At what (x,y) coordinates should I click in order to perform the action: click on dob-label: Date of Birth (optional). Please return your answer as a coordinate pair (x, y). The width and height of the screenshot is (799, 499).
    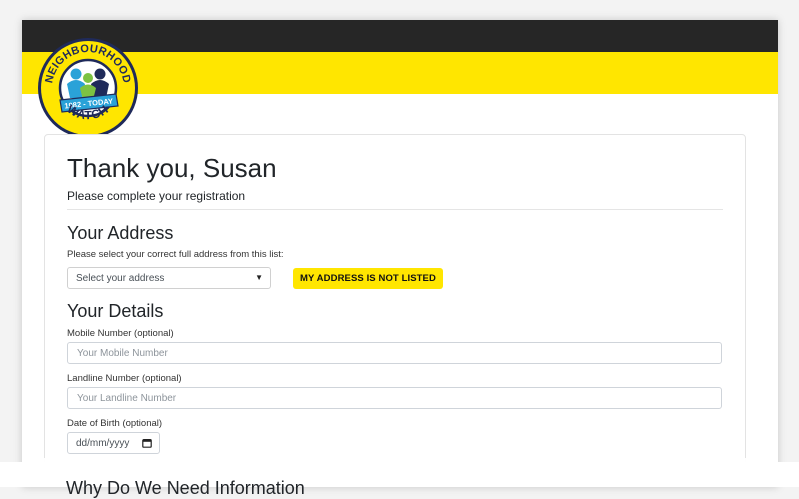
    Looking at the image, I should click on (115, 423).